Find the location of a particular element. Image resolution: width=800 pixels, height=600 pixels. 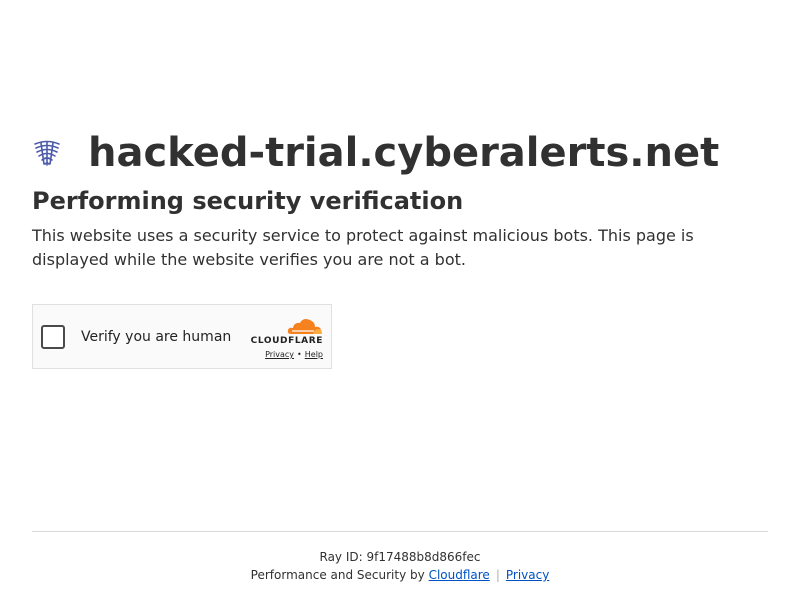

verify-human-checkbox is located at coordinates (53, 336).